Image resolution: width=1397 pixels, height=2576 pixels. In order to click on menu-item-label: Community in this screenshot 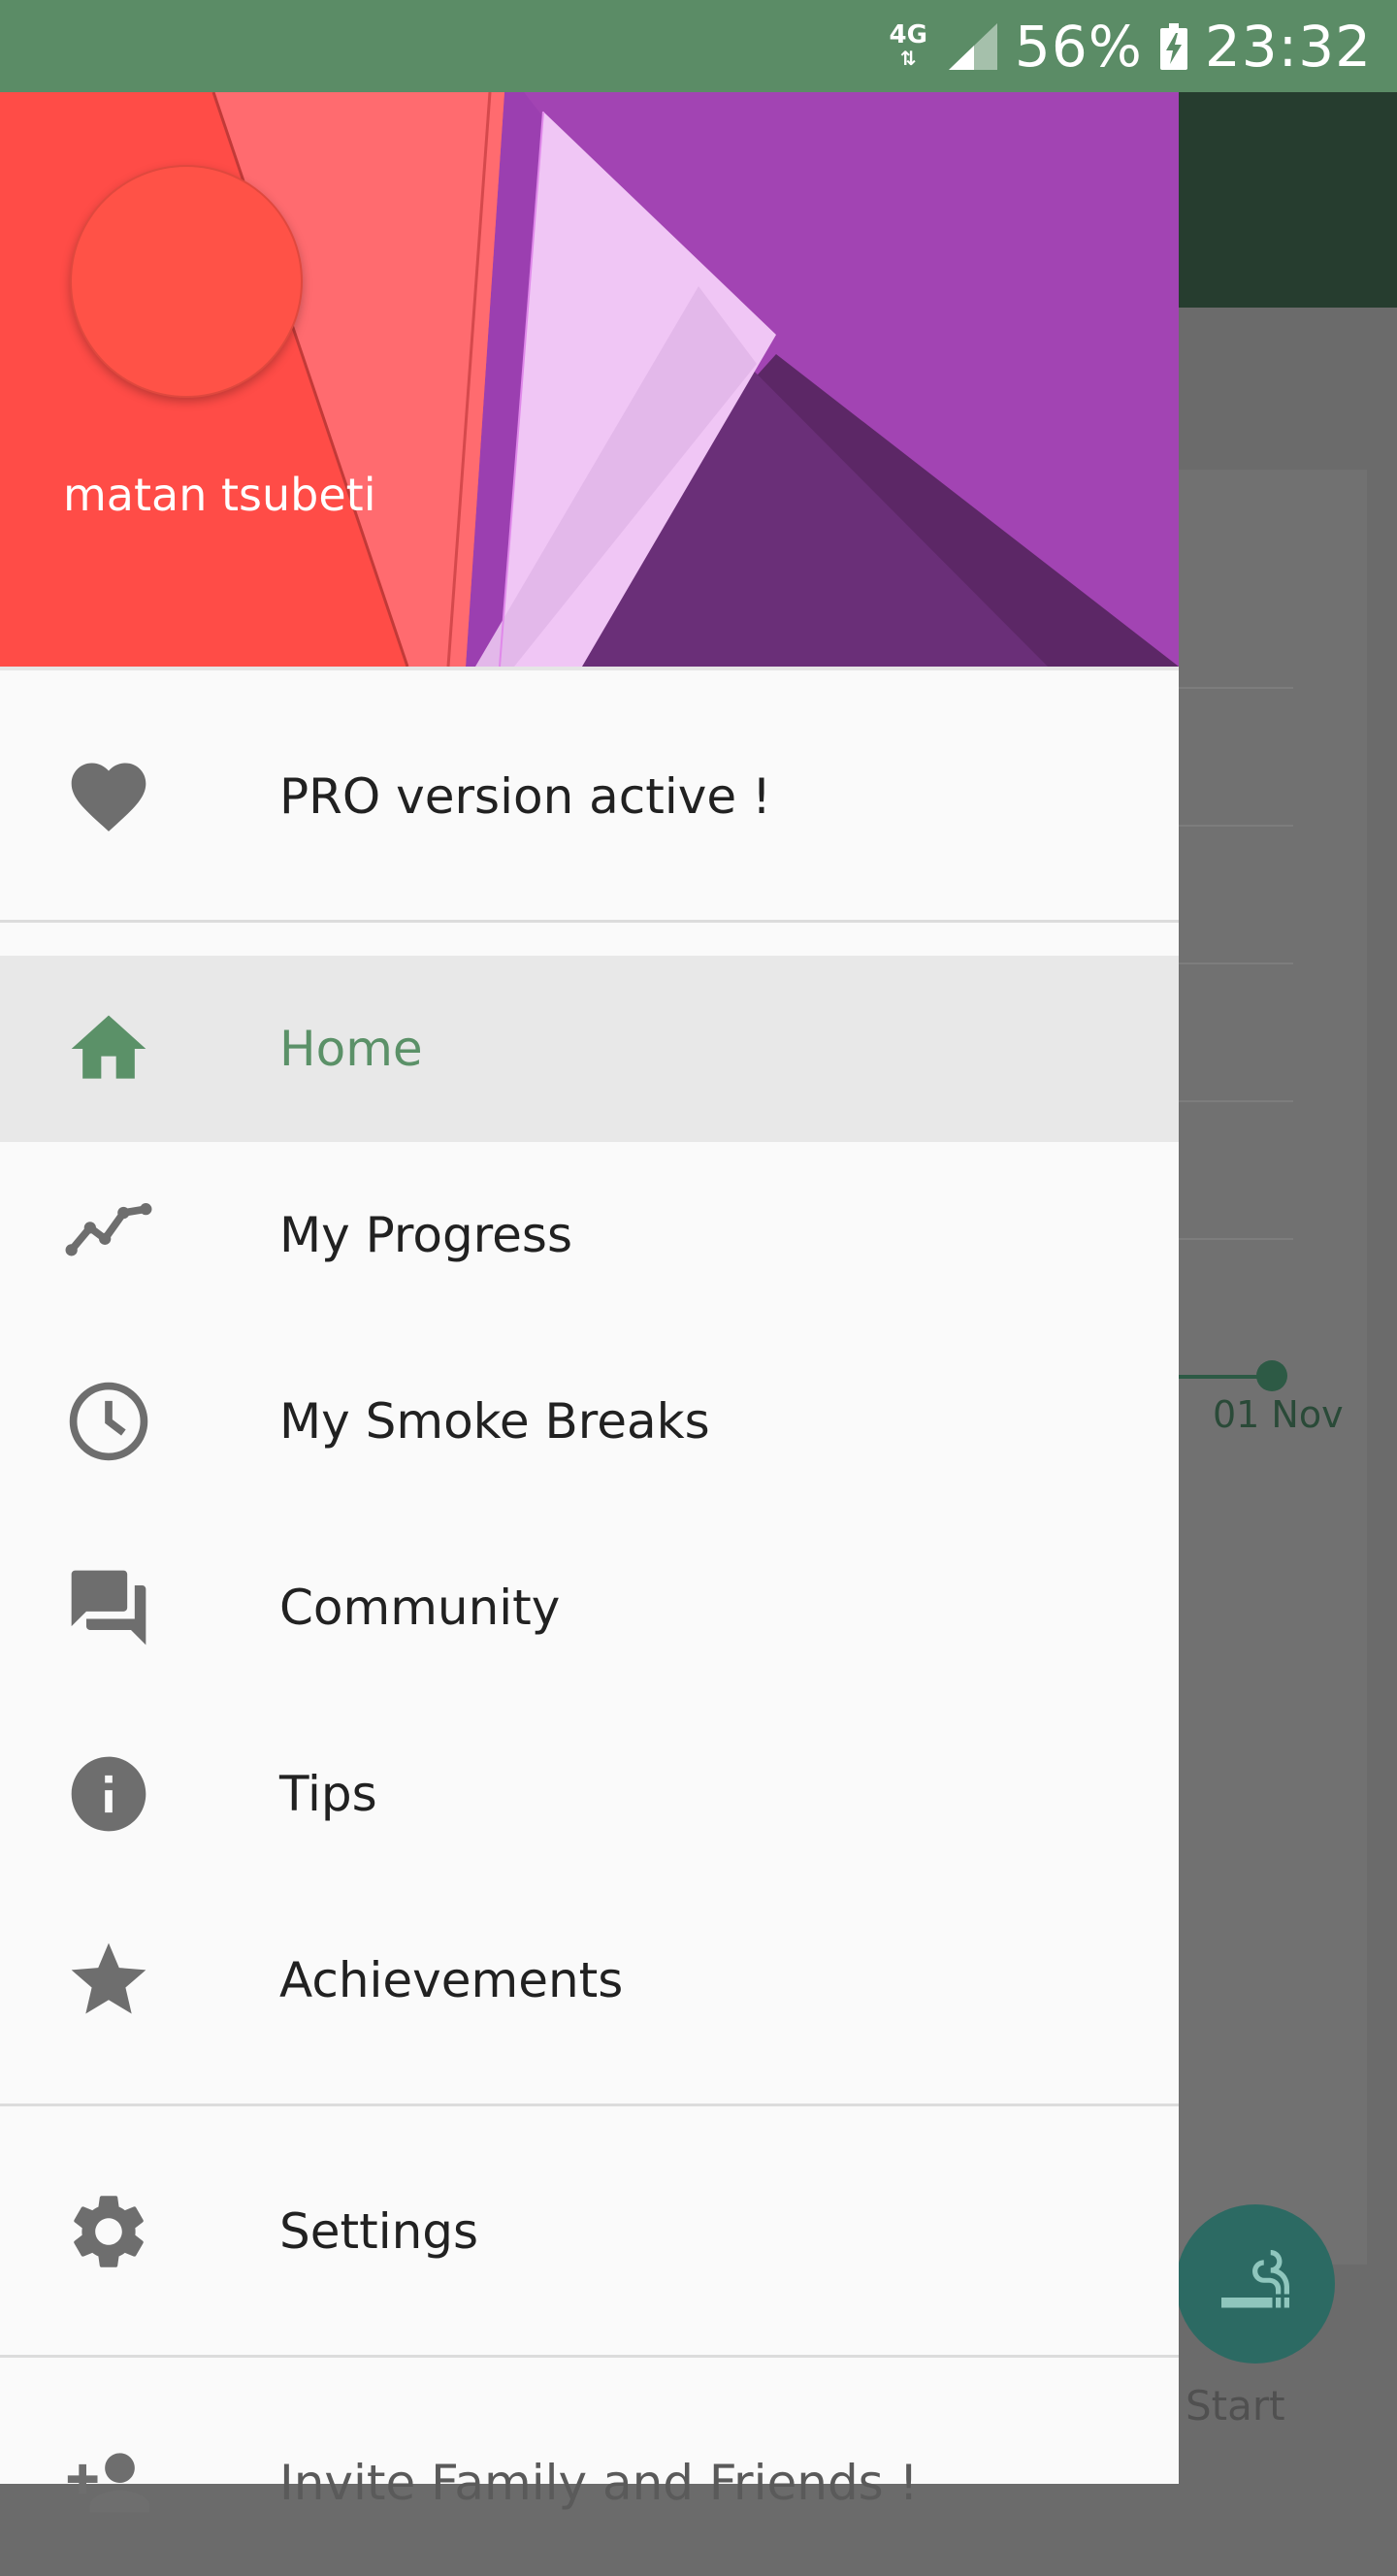, I will do `click(420, 1608)`.